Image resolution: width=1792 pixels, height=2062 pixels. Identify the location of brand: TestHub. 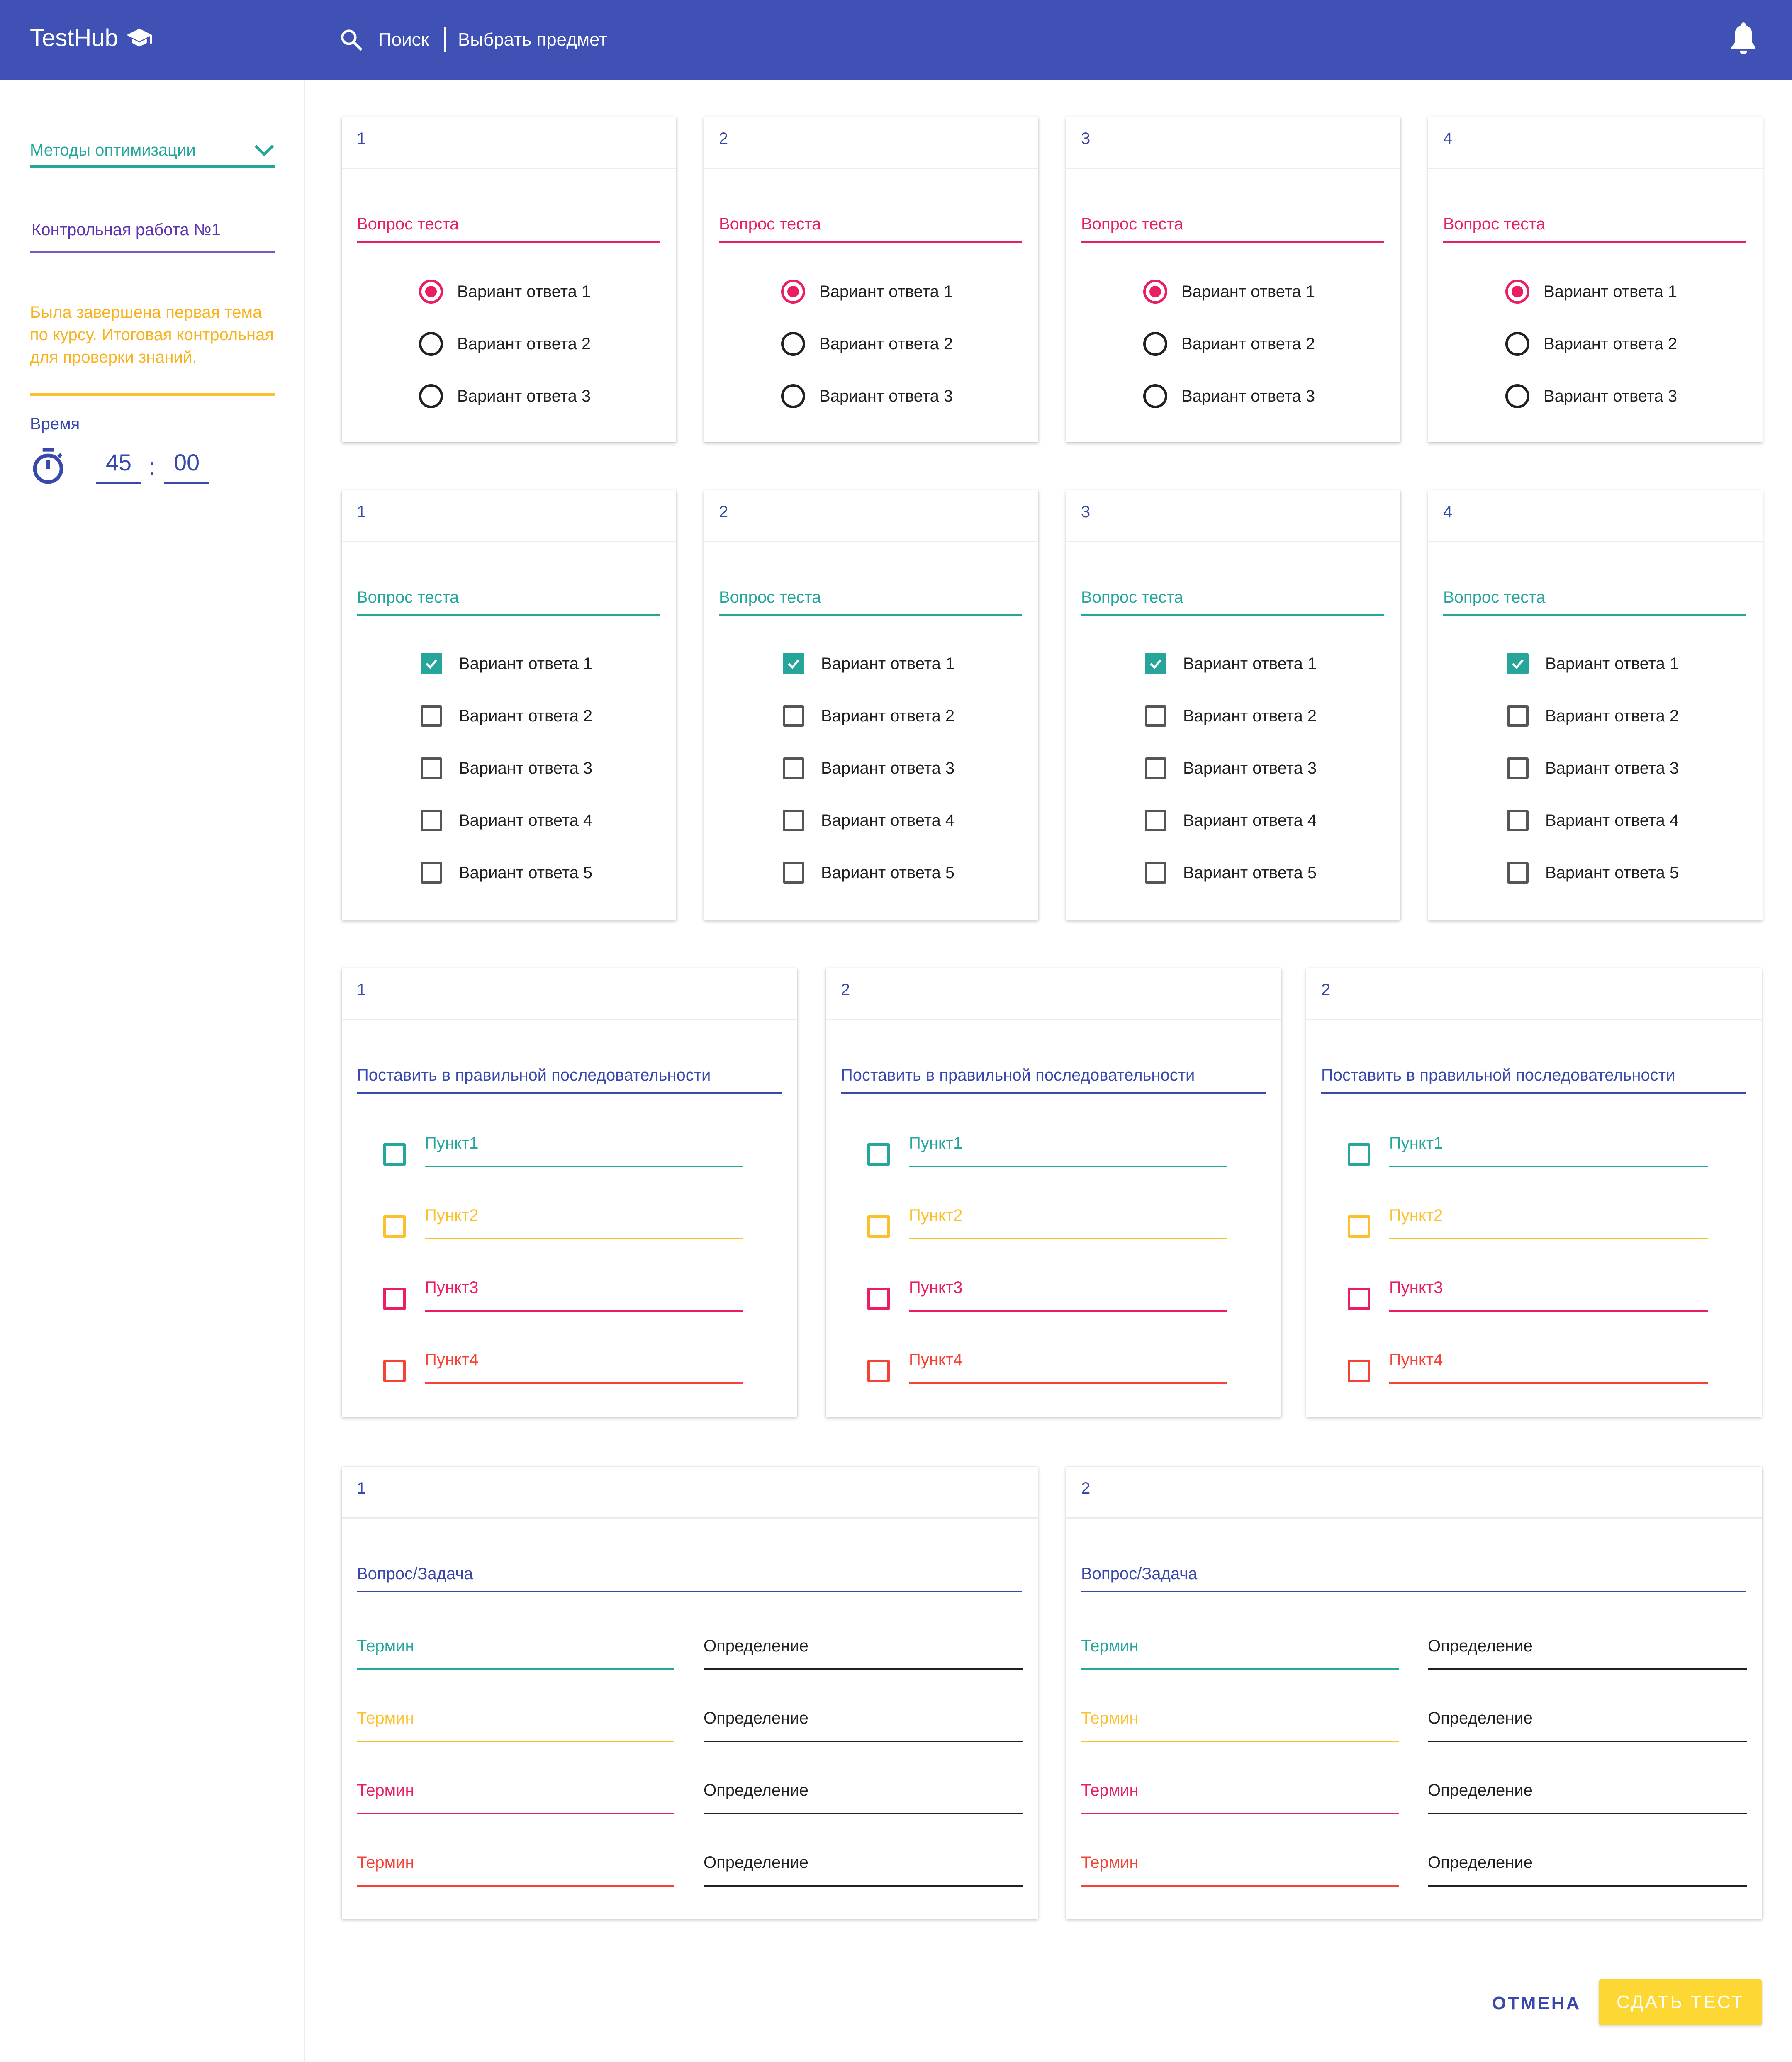
(91, 38).